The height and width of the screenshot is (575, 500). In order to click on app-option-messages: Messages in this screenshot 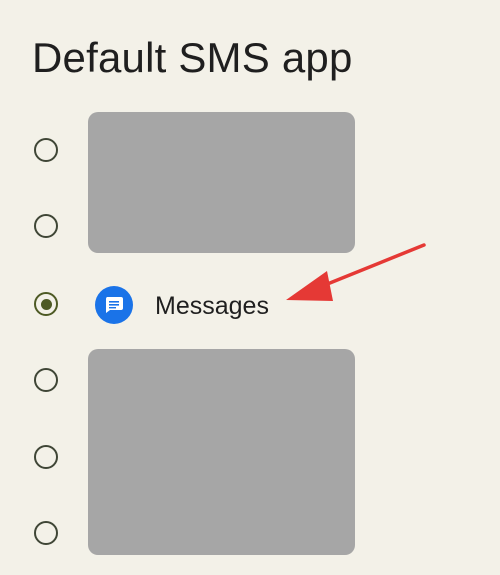, I will do `click(250, 305)`.